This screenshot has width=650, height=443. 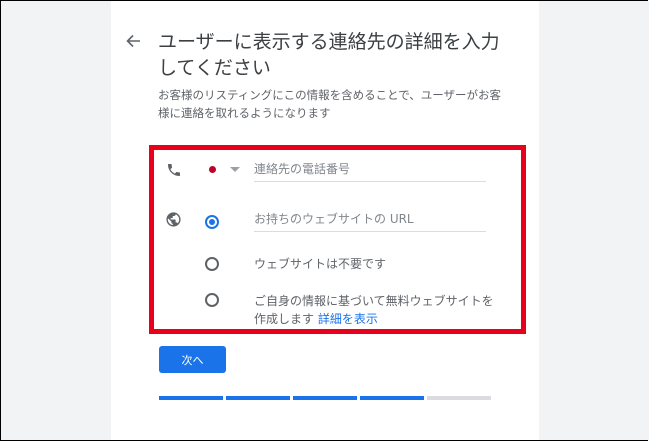 I want to click on phone-number-input, so click(x=370, y=169).